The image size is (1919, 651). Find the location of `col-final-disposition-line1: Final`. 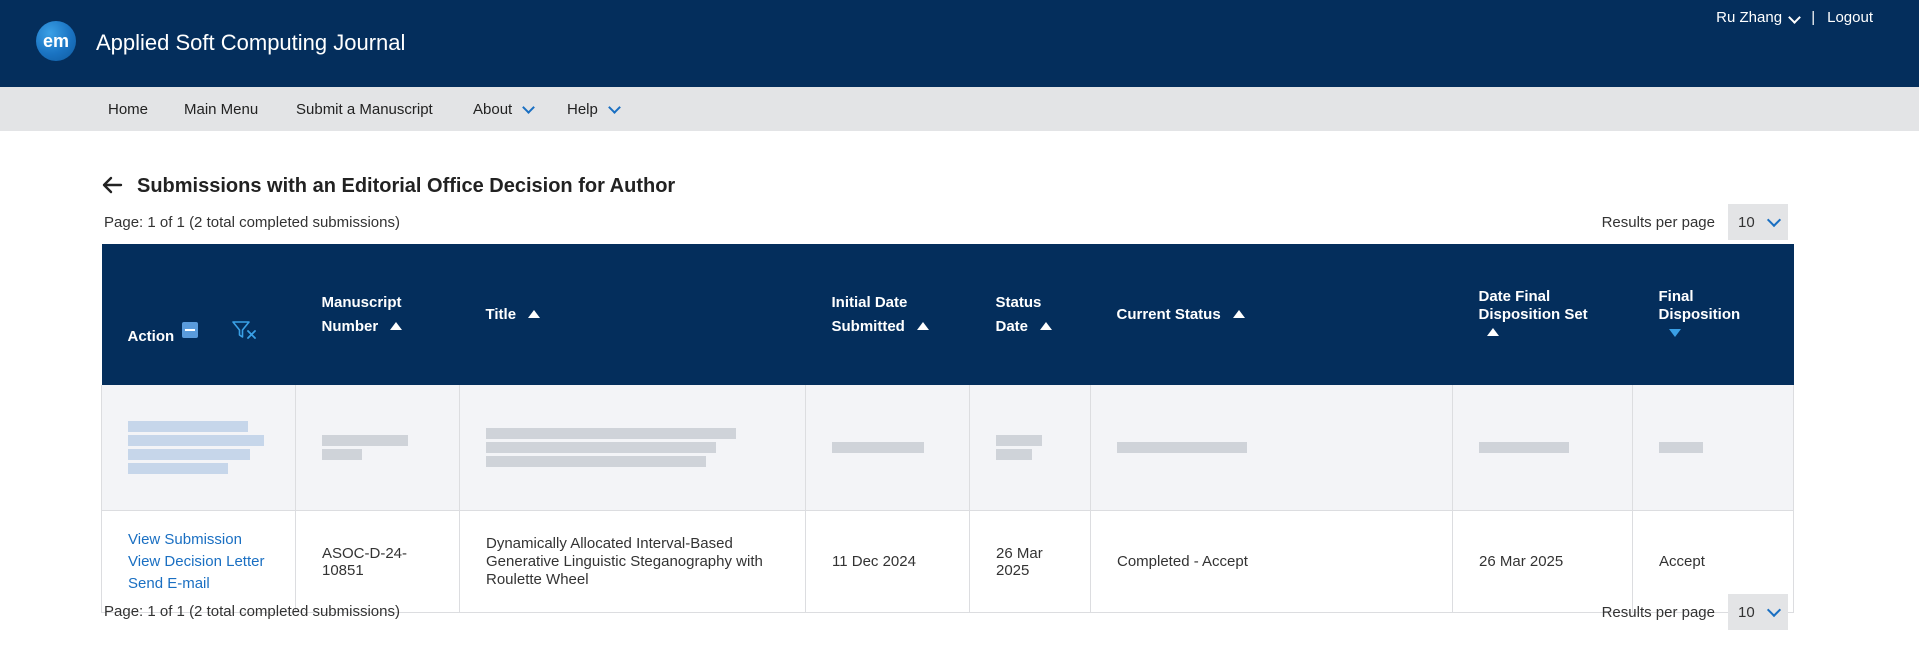

col-final-disposition-line1: Final is located at coordinates (1676, 296).